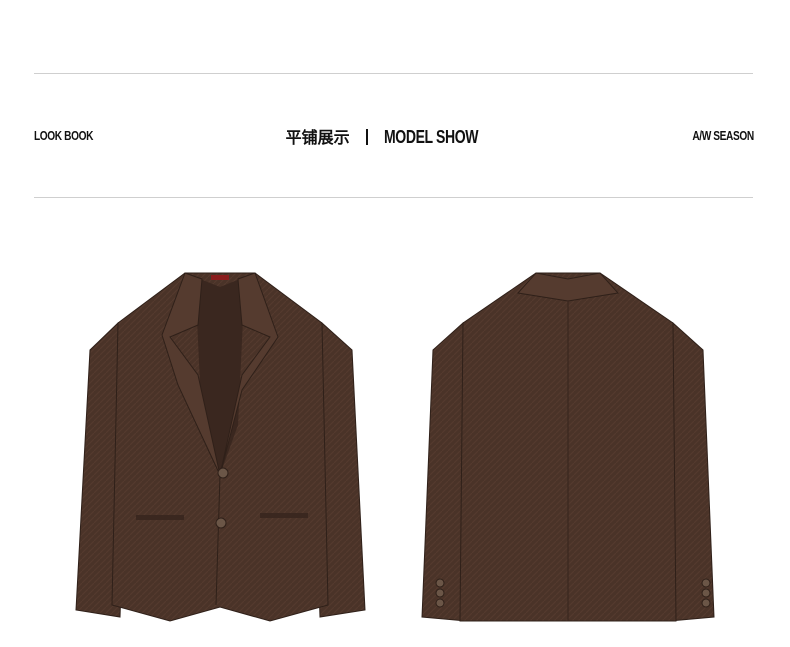 The height and width of the screenshot is (647, 790). I want to click on section-title-cn: 平铺展示, so click(317, 137).